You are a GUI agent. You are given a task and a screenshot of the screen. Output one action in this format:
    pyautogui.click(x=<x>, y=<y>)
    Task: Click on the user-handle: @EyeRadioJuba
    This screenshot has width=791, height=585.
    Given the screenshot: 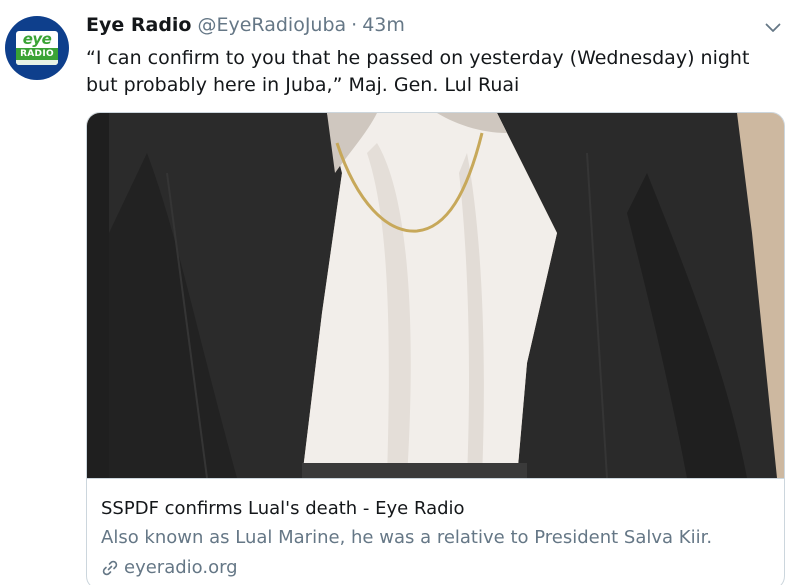 What is the action you would take?
    pyautogui.click(x=271, y=25)
    